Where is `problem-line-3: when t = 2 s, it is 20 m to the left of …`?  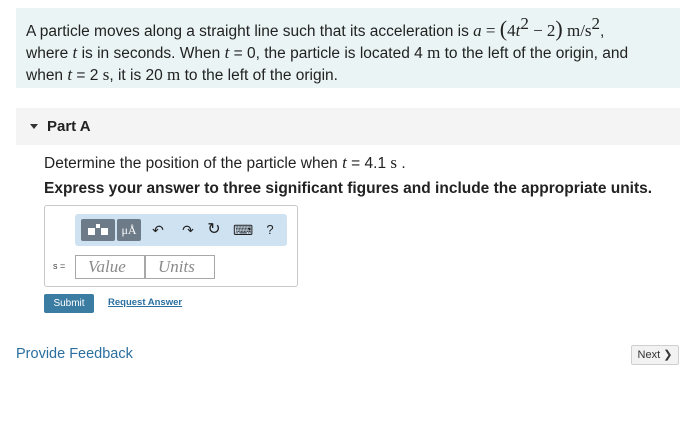
problem-line-3: when t = 2 s, it is 20 m to the left of … is located at coordinates (348, 75).